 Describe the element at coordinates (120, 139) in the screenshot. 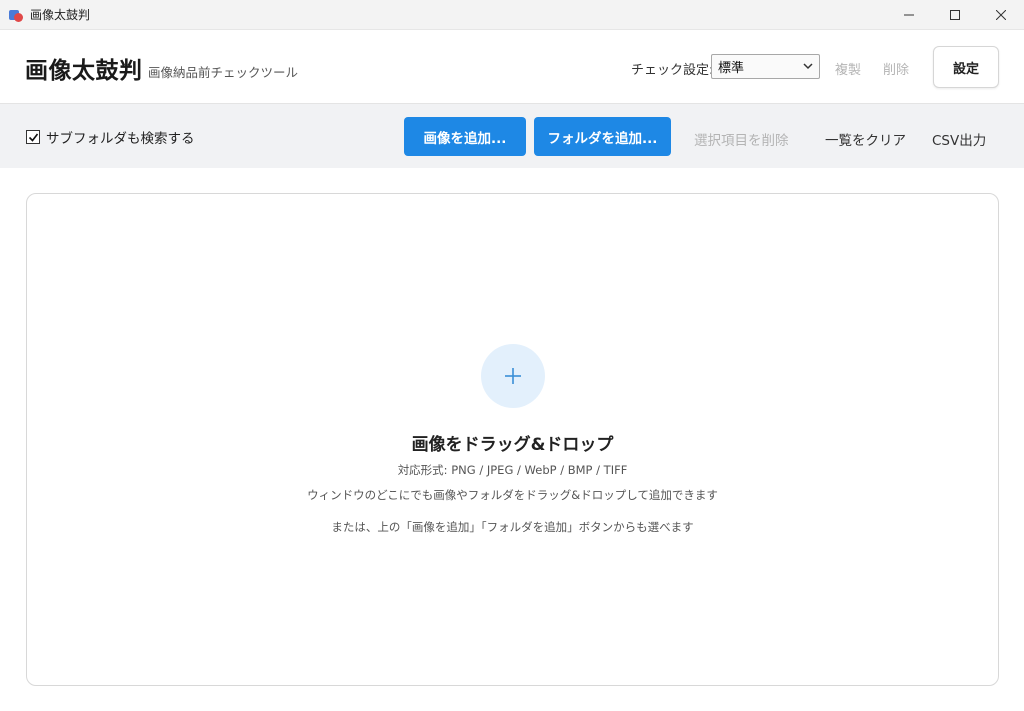

I see `subfolder-label: サブフォルダも検索する` at that location.